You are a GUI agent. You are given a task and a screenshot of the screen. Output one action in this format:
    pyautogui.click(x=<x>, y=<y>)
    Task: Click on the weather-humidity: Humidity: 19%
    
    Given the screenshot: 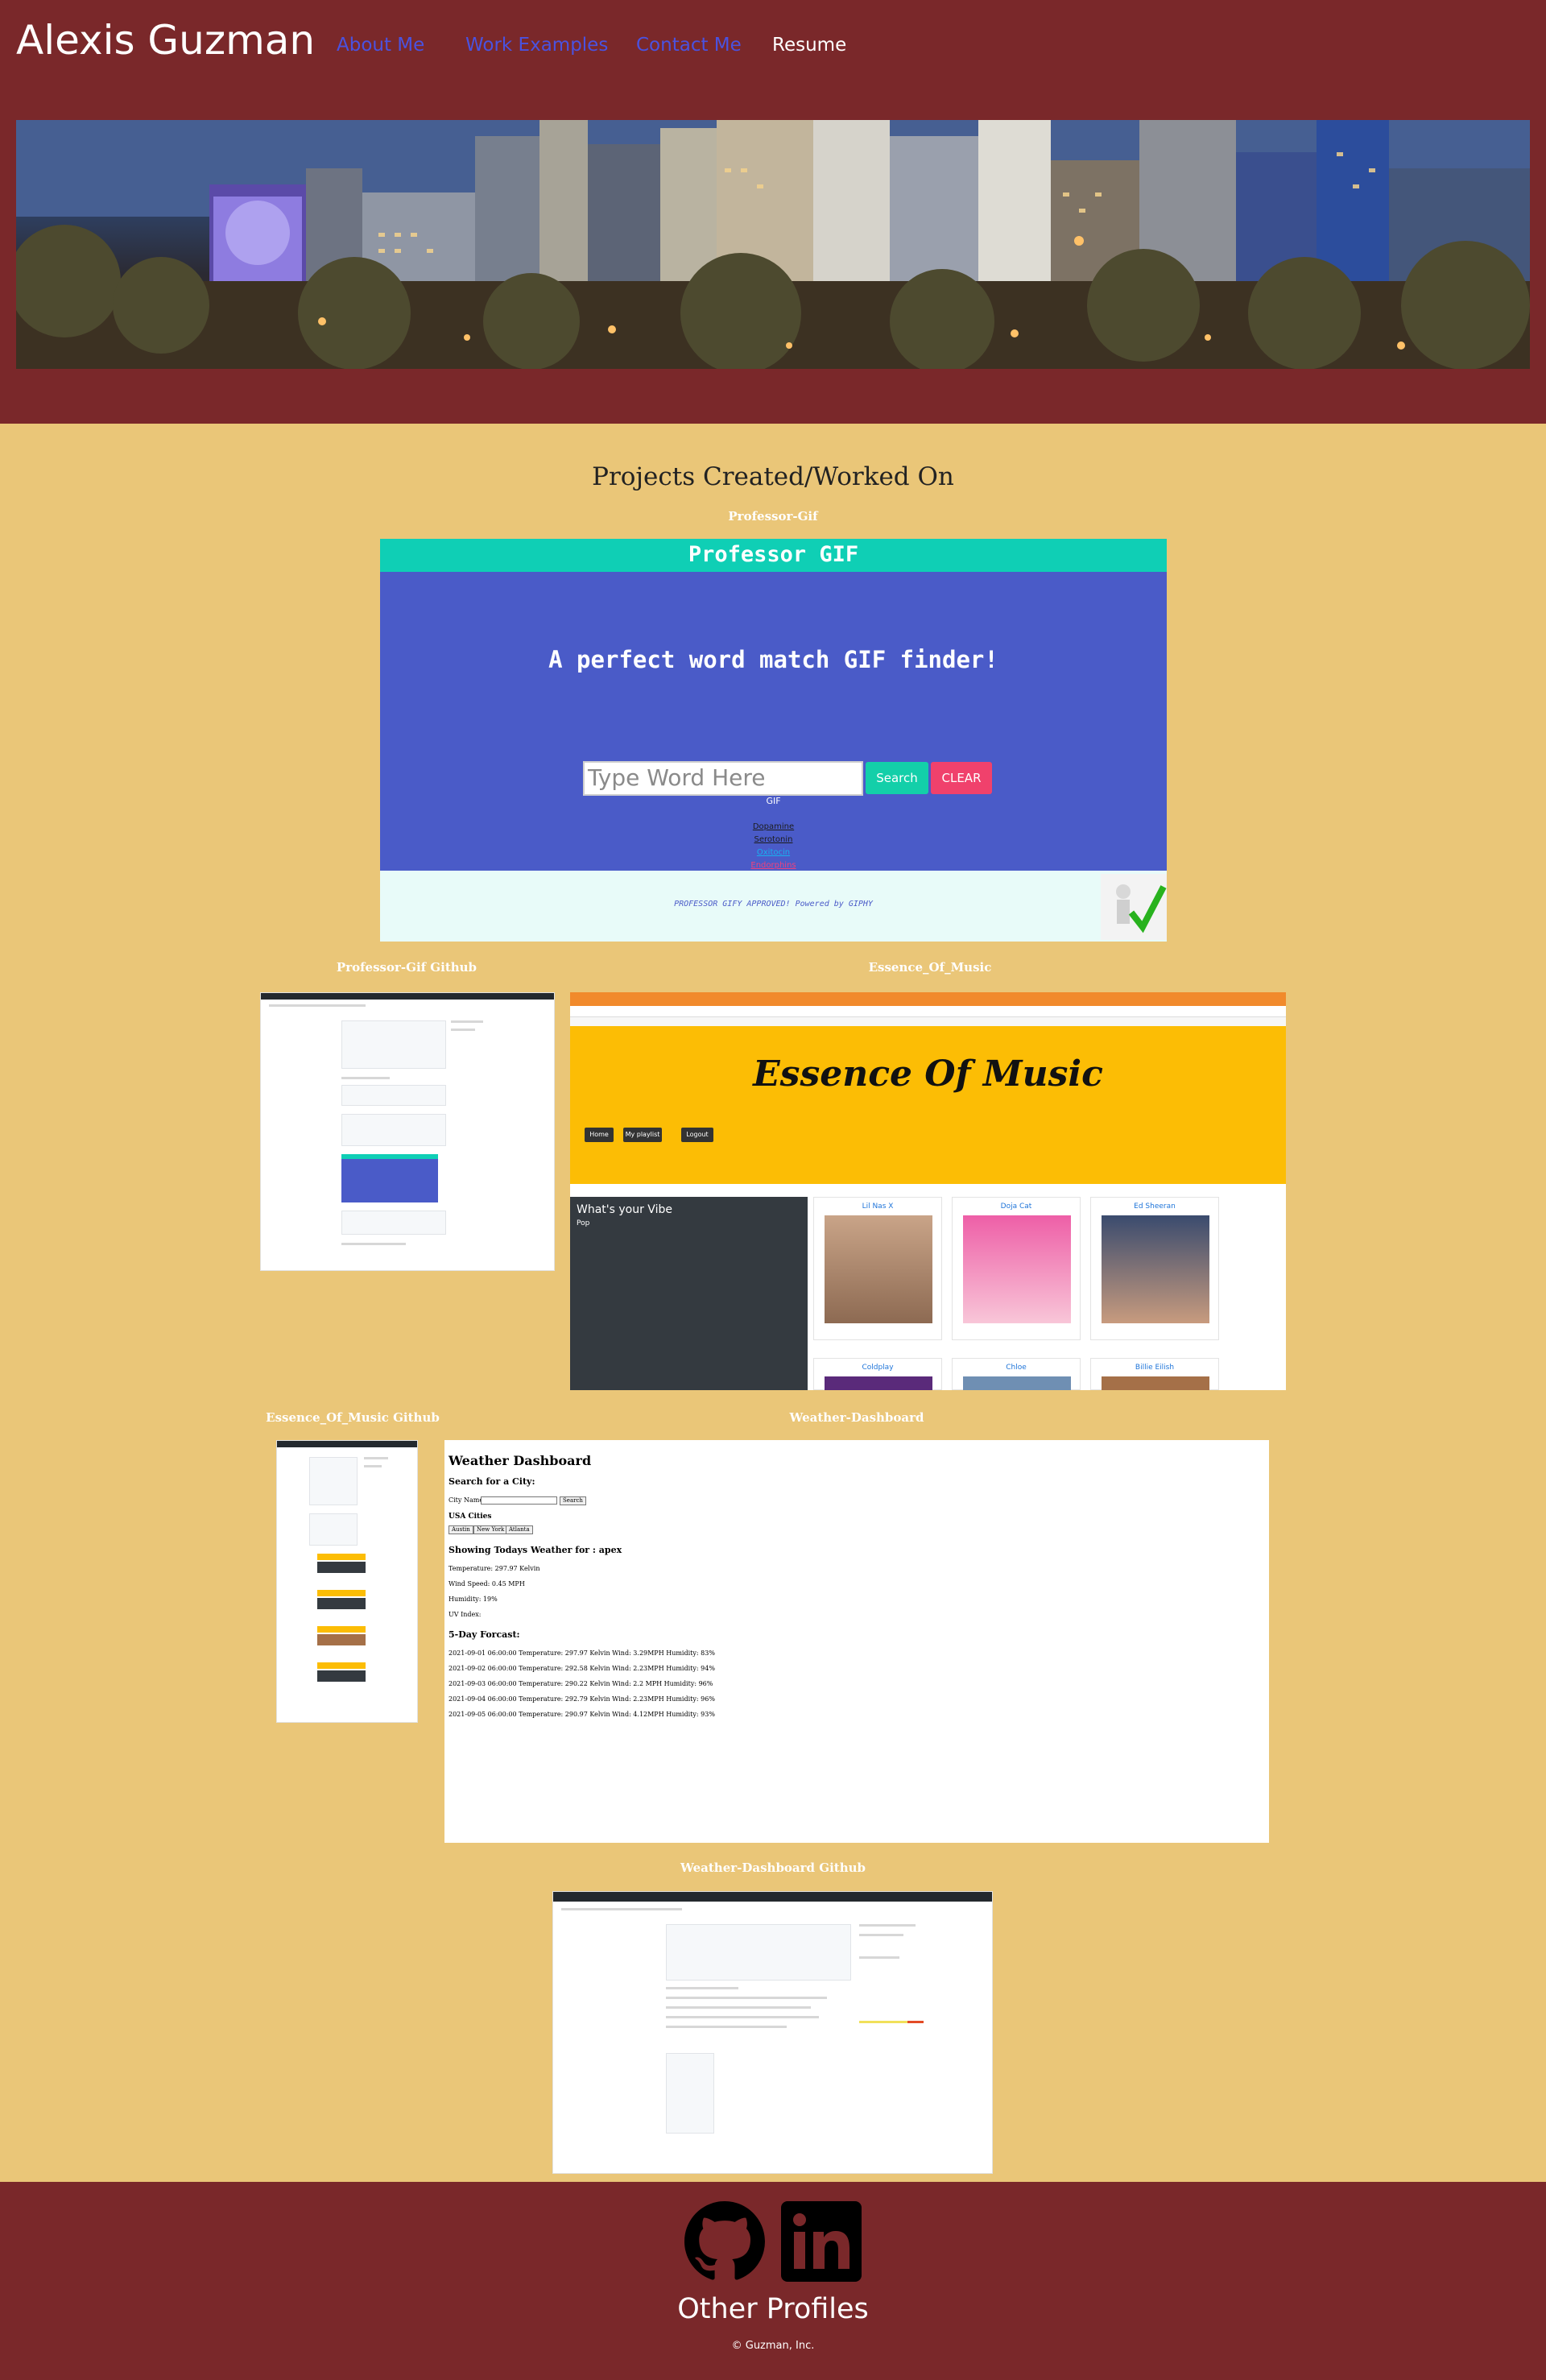 What is the action you would take?
    pyautogui.click(x=473, y=1599)
    